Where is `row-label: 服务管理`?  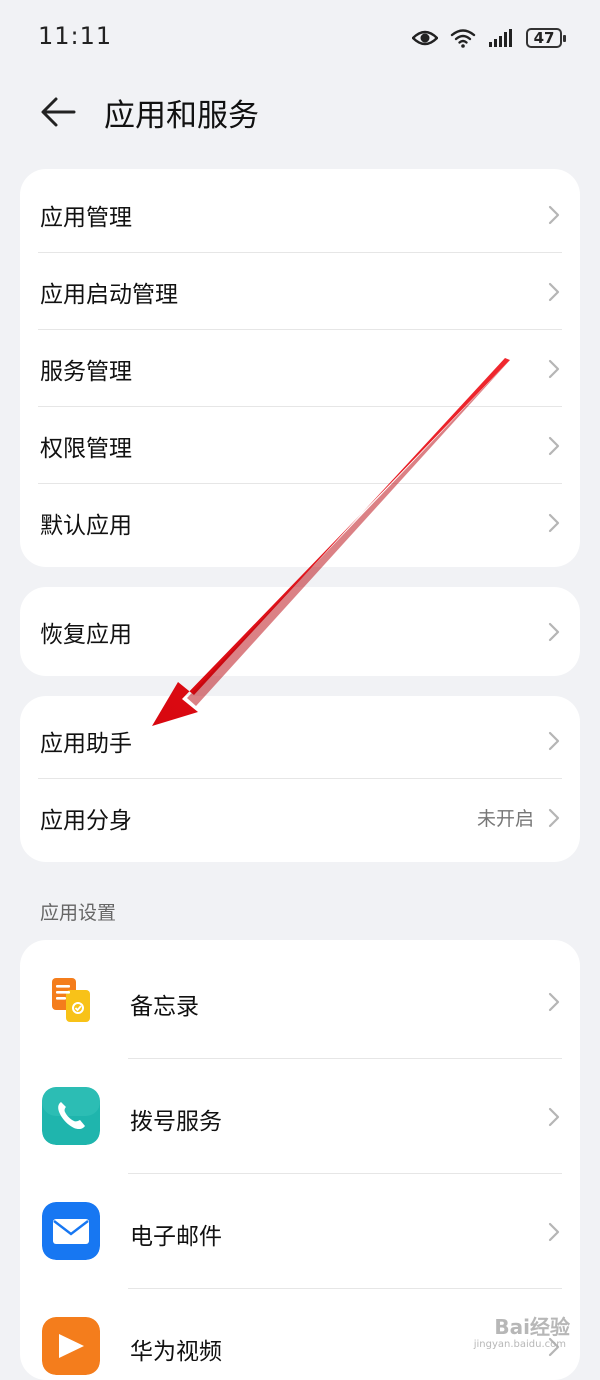
row-label: 服务管理 is located at coordinates (86, 371).